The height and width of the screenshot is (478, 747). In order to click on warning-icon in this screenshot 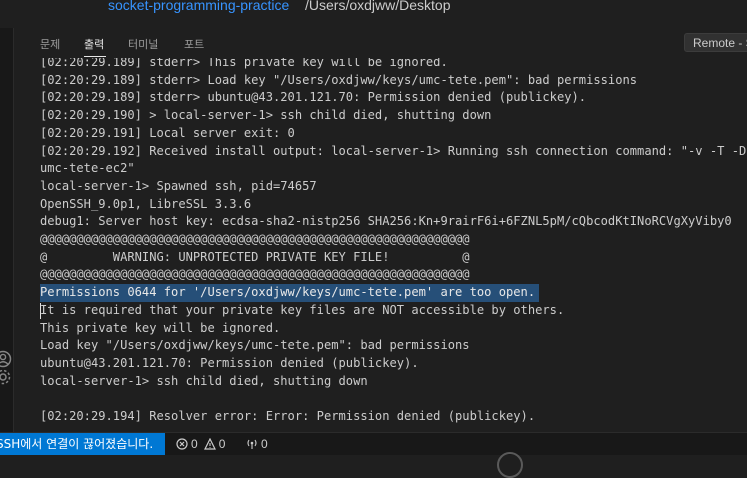, I will do `click(209, 444)`.